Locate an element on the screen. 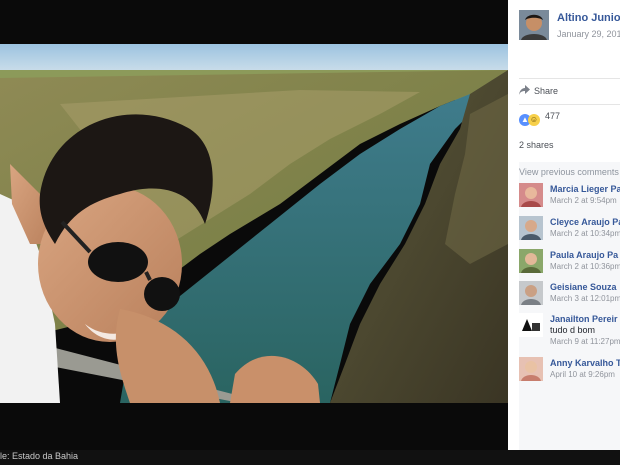  photo-footer-bar is located at coordinates (310, 457).